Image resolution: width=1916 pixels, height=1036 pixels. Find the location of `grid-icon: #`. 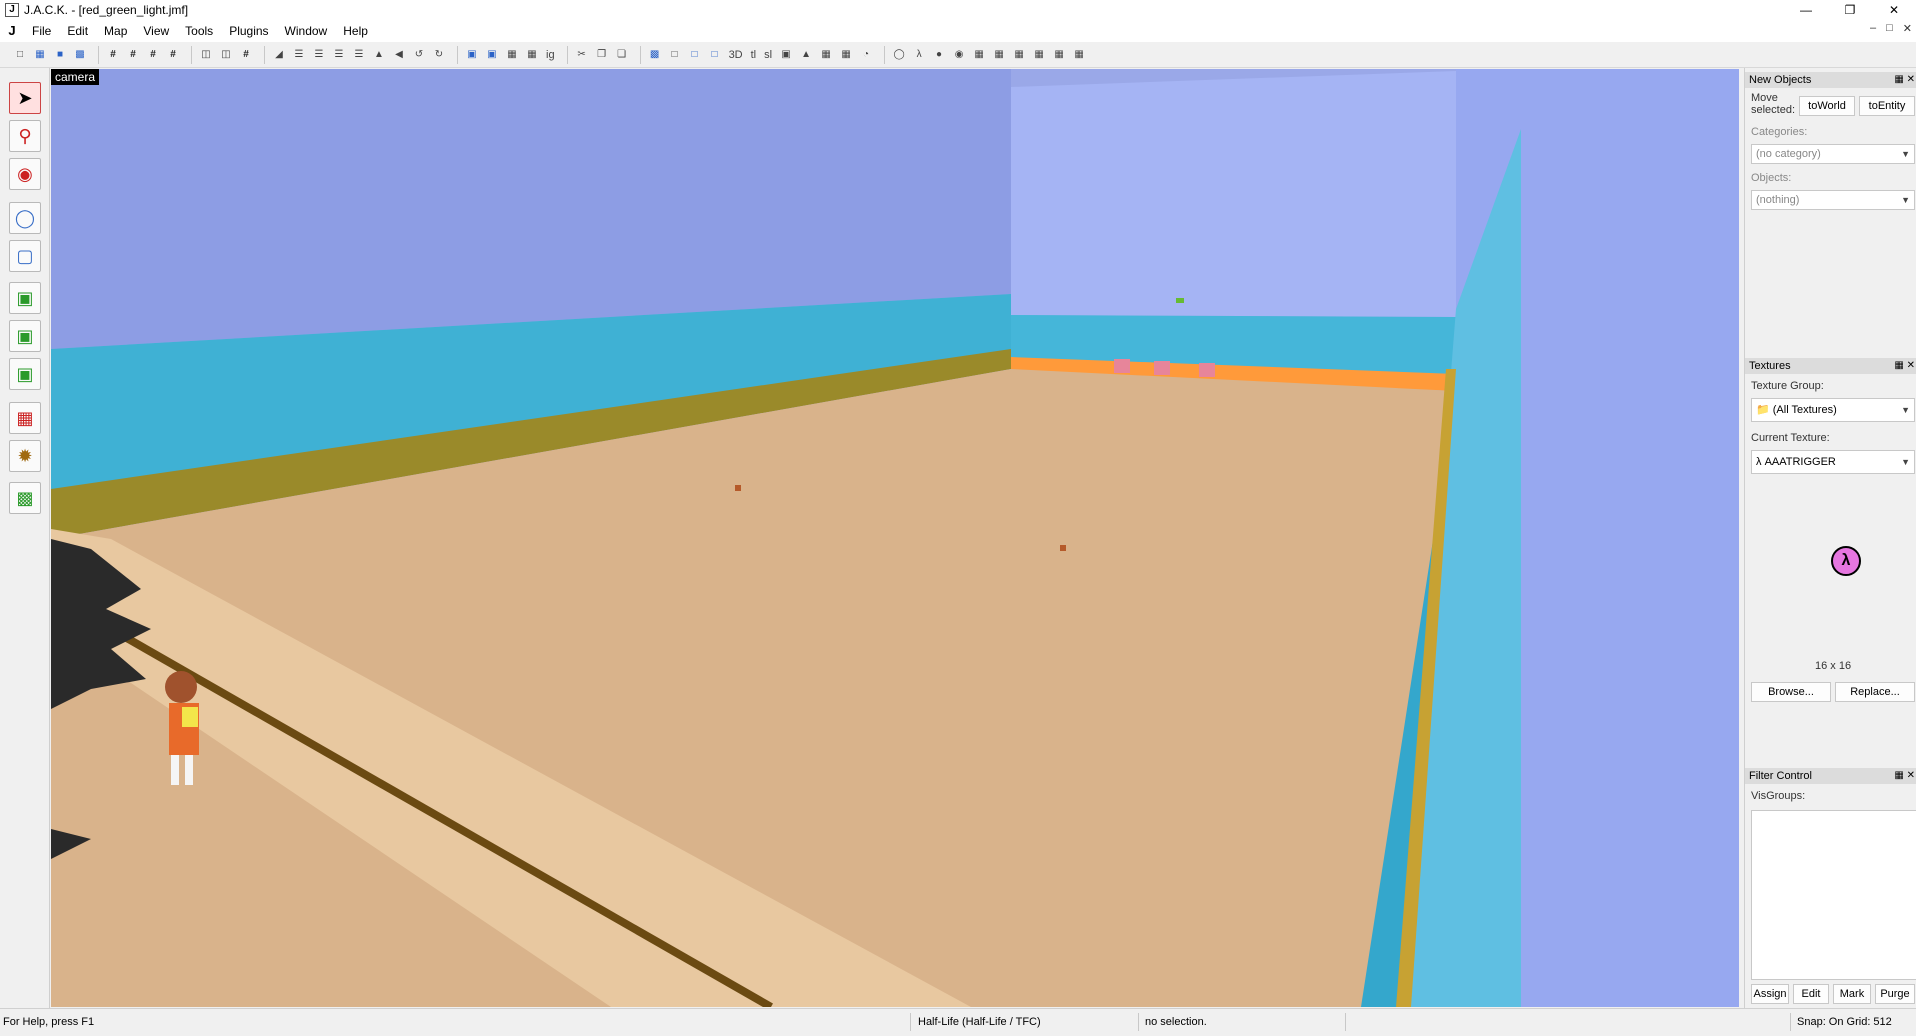

grid-icon: # is located at coordinates (113, 55).